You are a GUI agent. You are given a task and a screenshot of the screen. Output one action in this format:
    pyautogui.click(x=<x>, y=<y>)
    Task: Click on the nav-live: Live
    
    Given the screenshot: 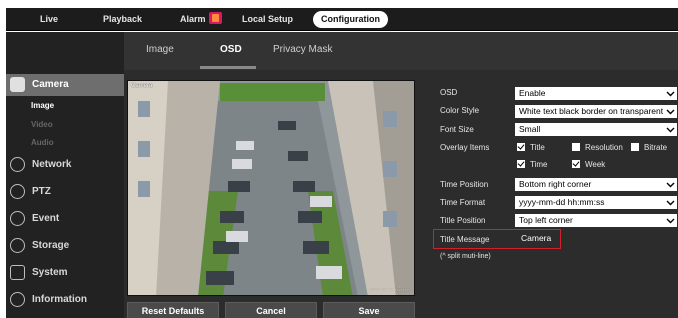 What is the action you would take?
    pyautogui.click(x=49, y=19)
    